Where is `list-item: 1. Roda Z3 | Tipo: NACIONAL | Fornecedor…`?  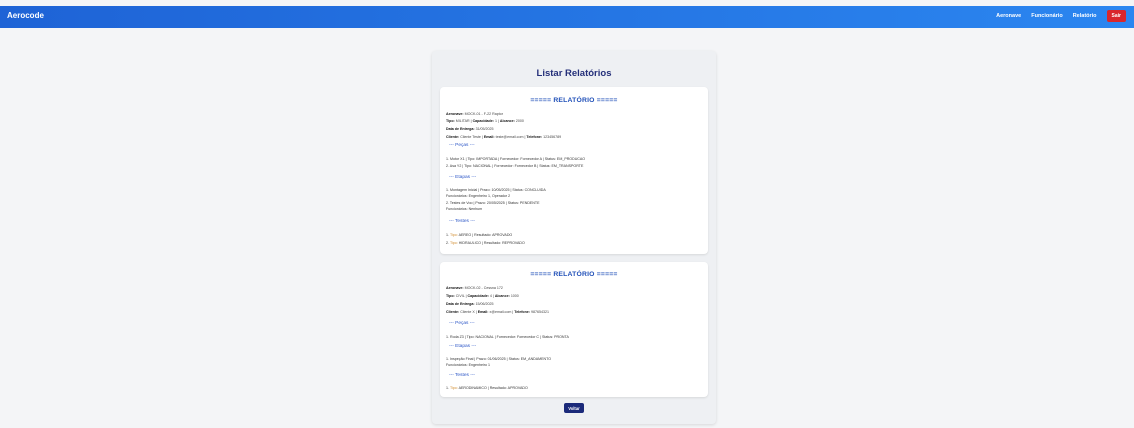 list-item: 1. Roda Z3 | Tipo: NACIONAL | Fornecedor… is located at coordinates (507, 337).